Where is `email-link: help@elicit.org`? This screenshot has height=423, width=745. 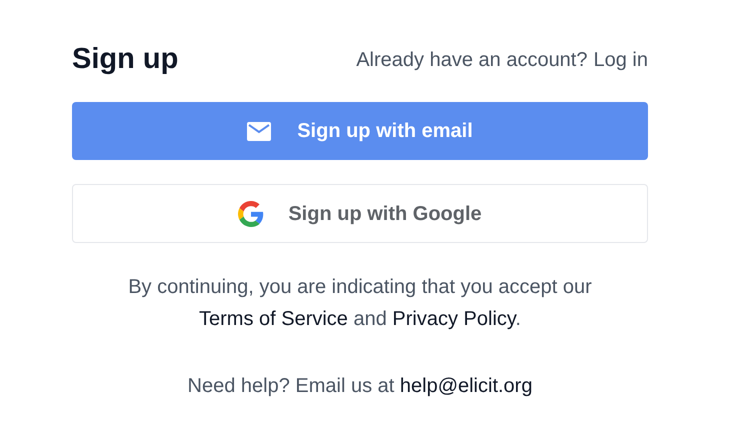 email-link: help@elicit.org is located at coordinates (466, 386).